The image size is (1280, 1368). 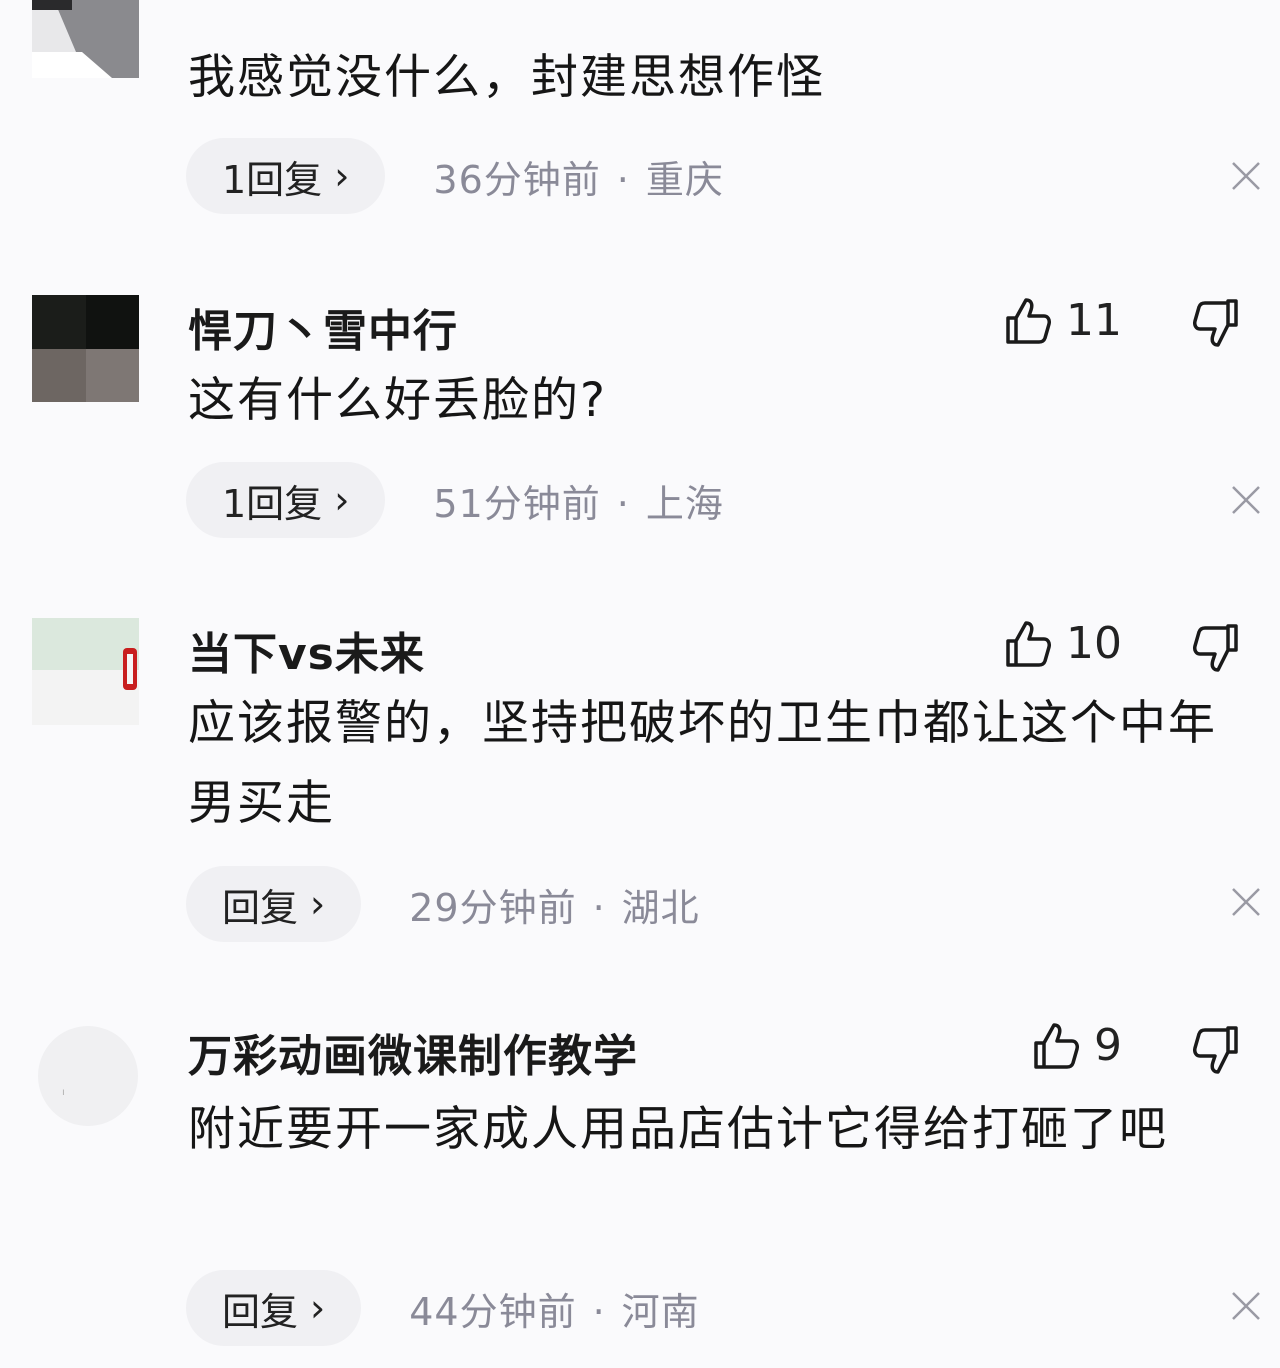 I want to click on comment-meta: 1回复 › 51分钟前 · 上海, so click(x=455, y=500).